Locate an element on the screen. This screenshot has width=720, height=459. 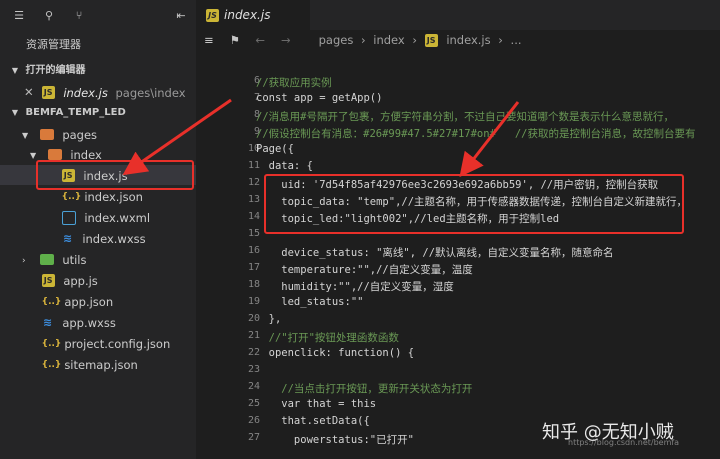
line-number: 17 is located at coordinates (253, 267).